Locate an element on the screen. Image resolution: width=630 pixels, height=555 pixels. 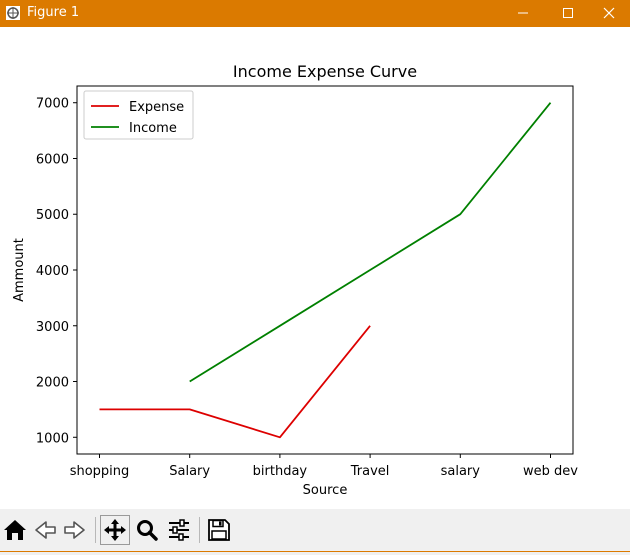
back-arrow-icon is located at coordinates (45, 530).